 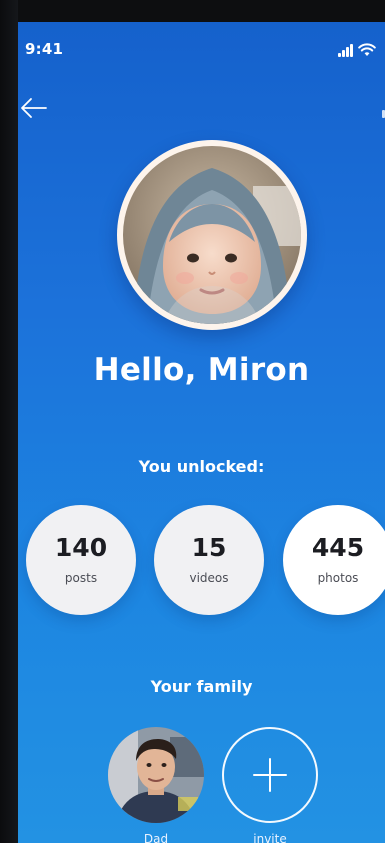 I want to click on invite-button, so click(x=270, y=775).